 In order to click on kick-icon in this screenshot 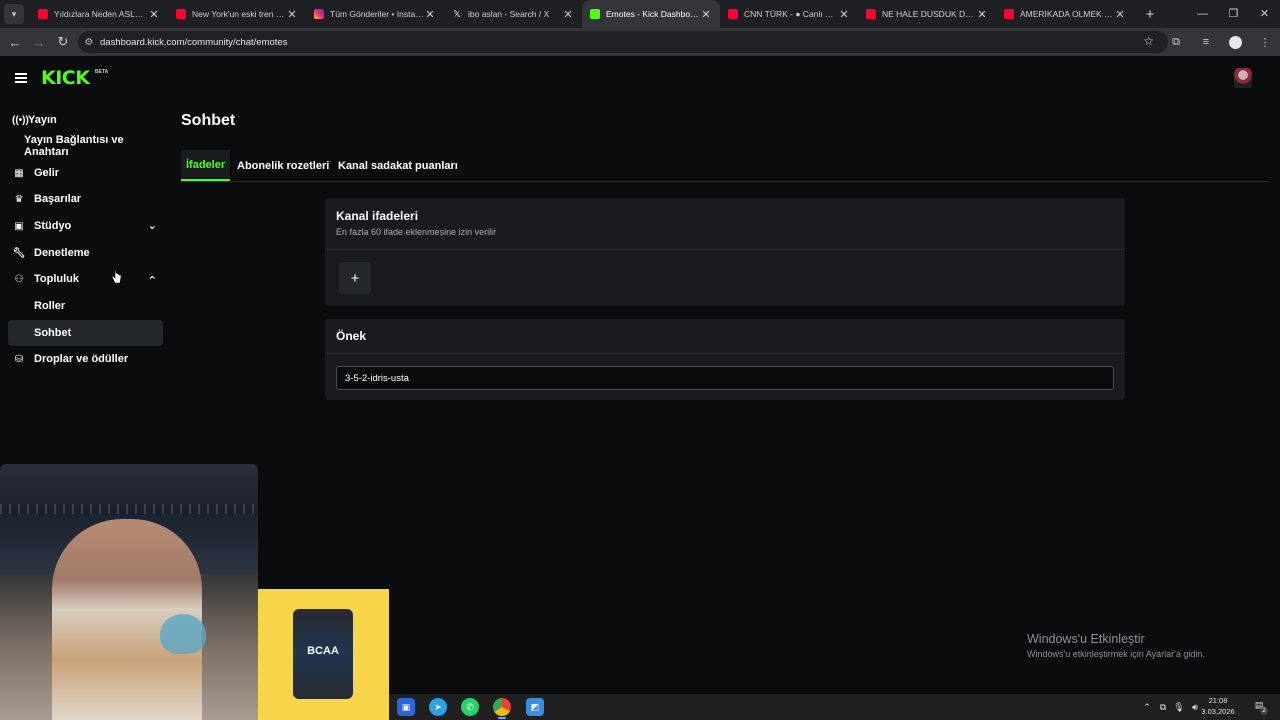, I will do `click(595, 14)`.